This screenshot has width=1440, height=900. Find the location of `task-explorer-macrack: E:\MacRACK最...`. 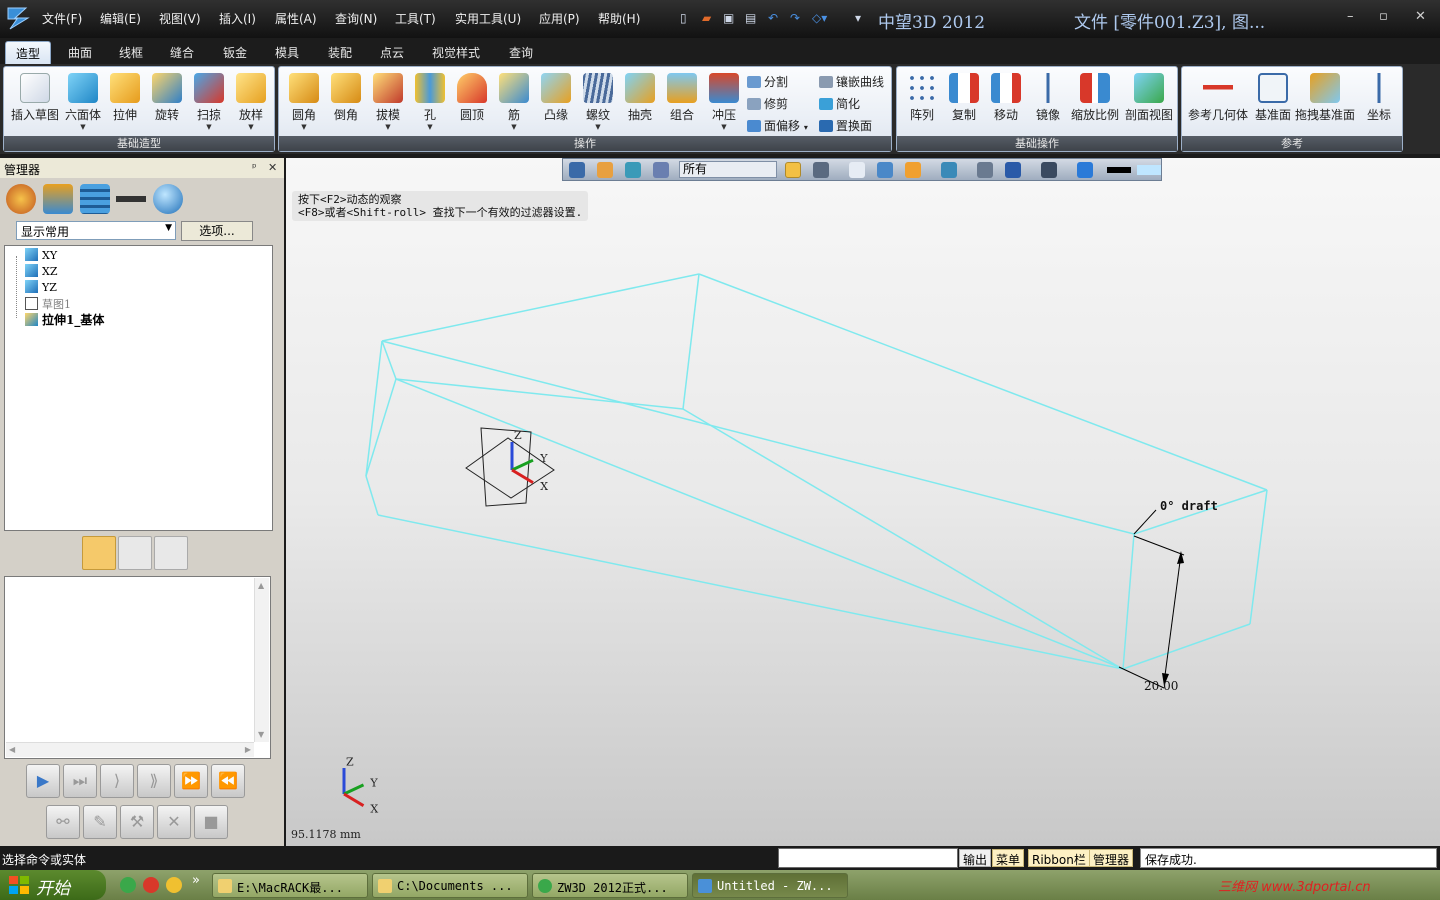

task-explorer-macrack: E:\MacRACK最... is located at coordinates (290, 885).